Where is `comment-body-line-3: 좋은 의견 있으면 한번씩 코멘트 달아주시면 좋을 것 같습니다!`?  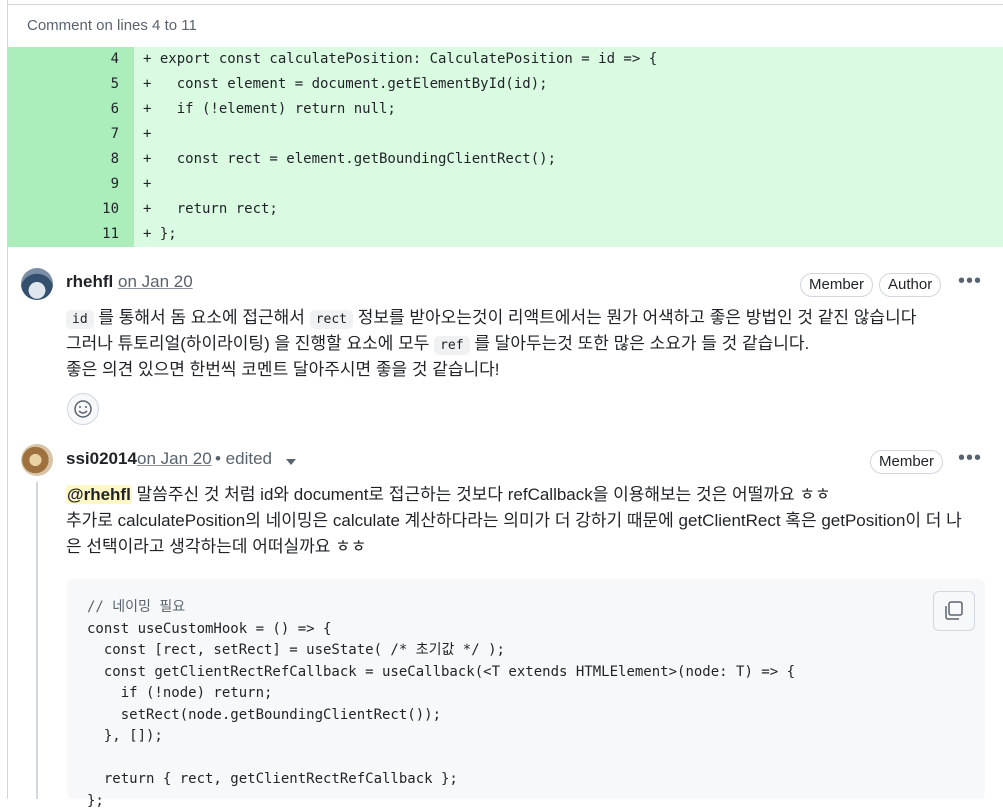 comment-body-line-3: 좋은 의견 있으면 한번씩 코멘트 달아주시면 좋을 것 같습니다! is located at coordinates (283, 370).